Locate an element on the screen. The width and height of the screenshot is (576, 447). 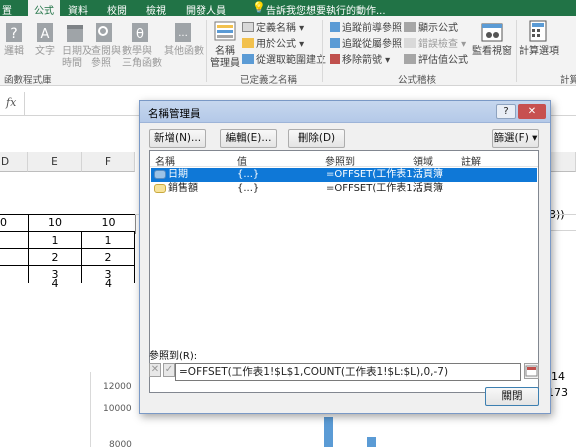
col-value: 值 is located at coordinates (242, 160).